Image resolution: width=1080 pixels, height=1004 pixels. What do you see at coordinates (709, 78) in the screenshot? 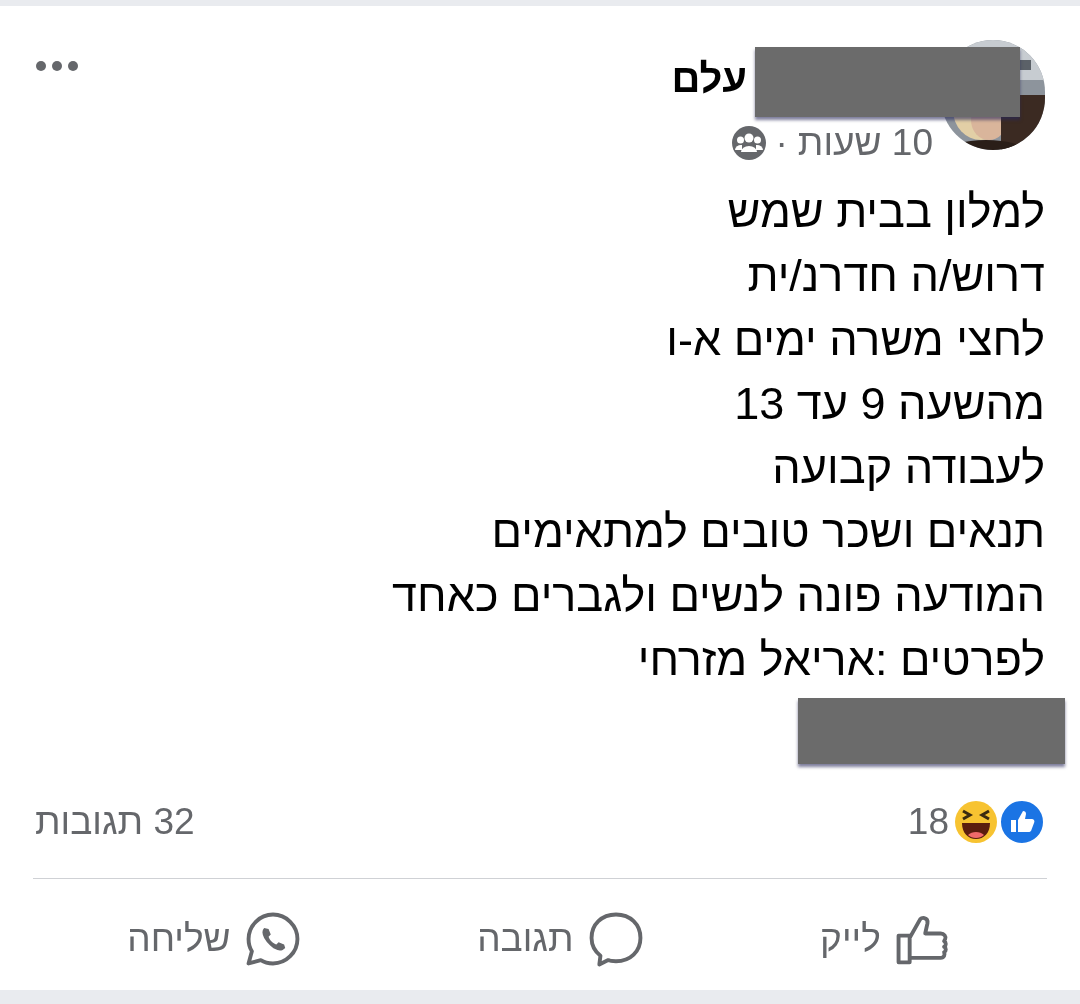
I see `author-name: עלם` at bounding box center [709, 78].